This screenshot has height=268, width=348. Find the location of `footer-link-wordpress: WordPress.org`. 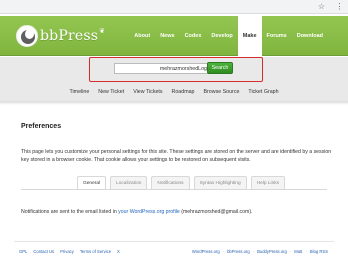

footer-link-wordpress: WordPress.org is located at coordinates (206, 251).